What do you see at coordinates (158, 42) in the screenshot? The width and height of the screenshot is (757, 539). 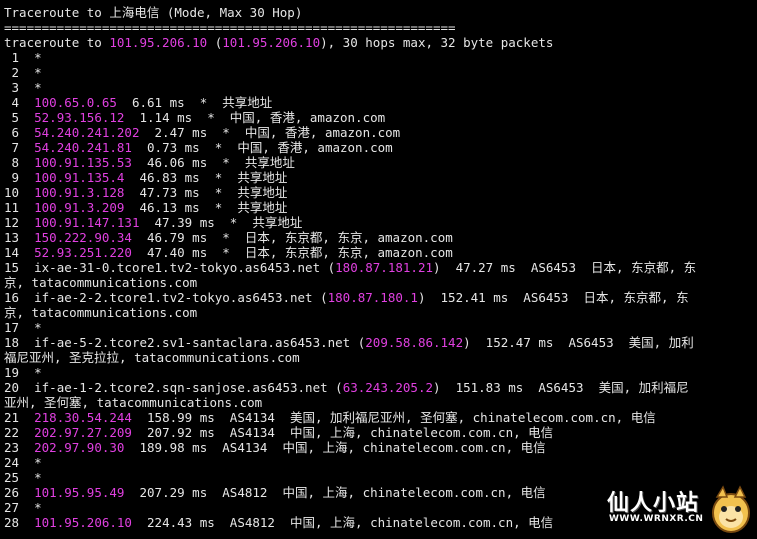 I see `target-ip: 101.95.206.10` at bounding box center [158, 42].